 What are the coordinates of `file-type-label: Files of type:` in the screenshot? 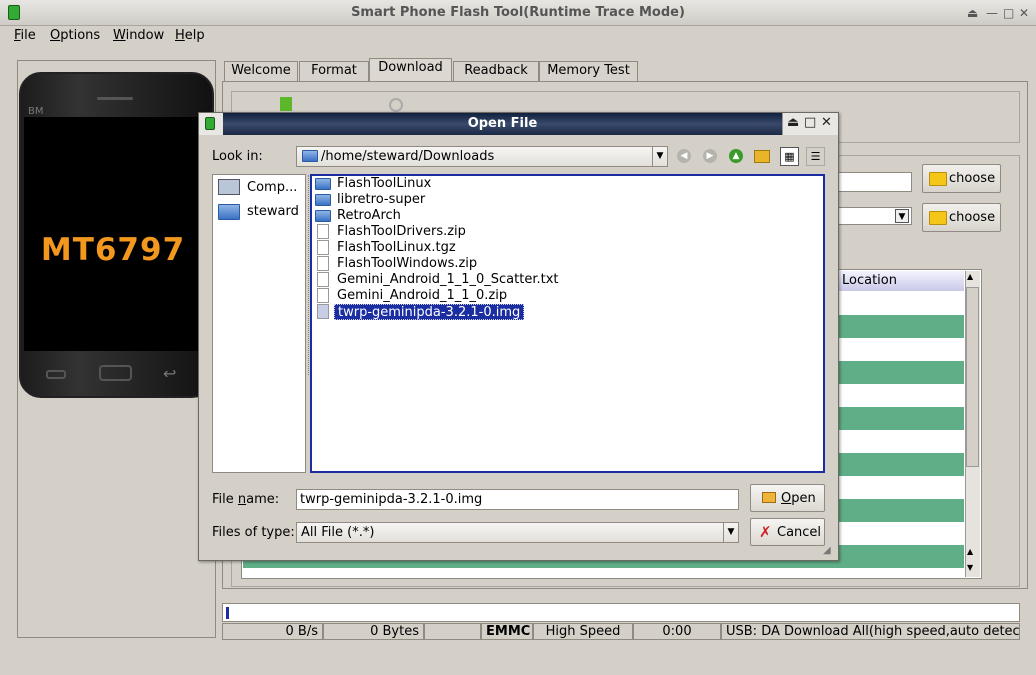 It's located at (253, 532).